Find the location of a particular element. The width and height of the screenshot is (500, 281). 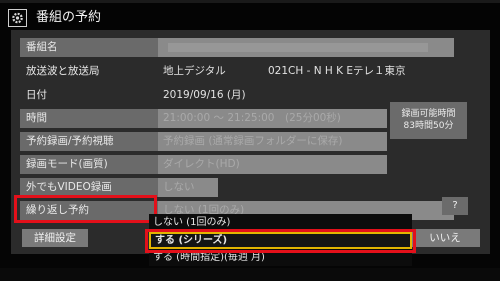

broadcast-type-value: 地上デジタル is located at coordinates (194, 71).